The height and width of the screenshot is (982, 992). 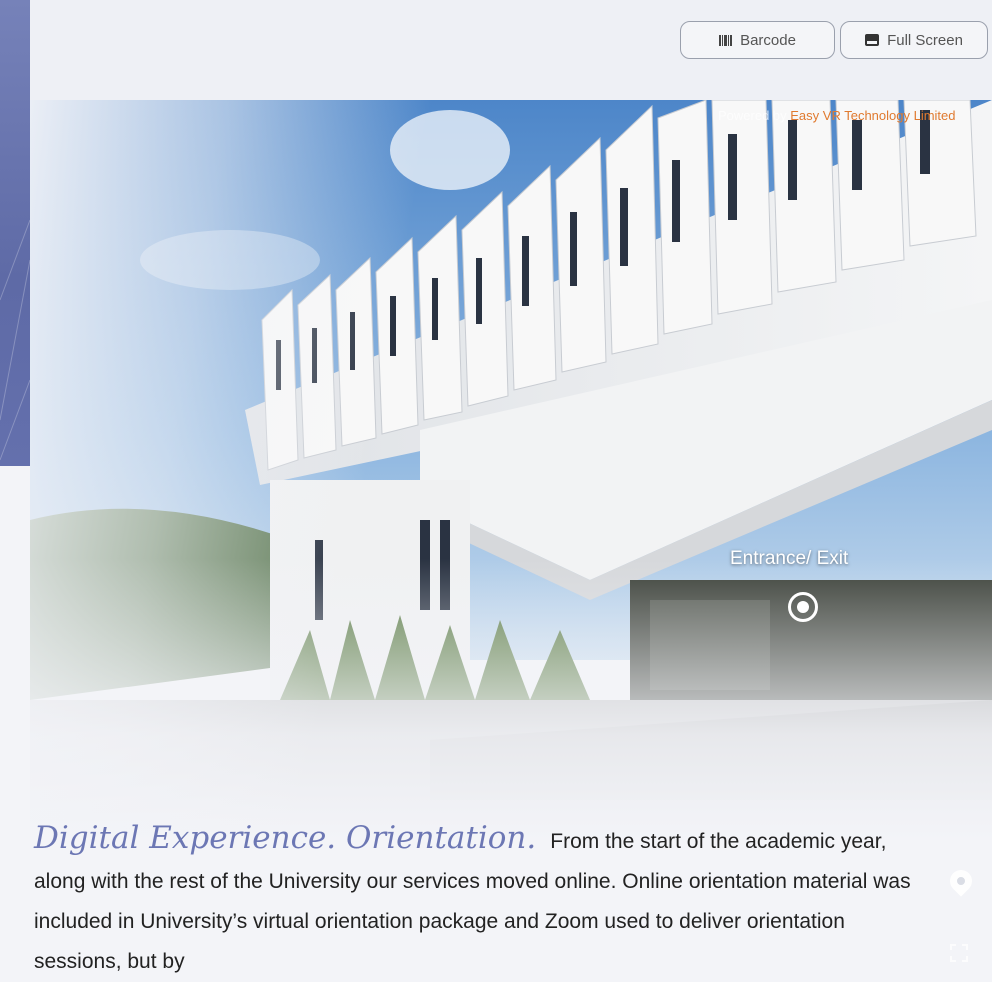 I want to click on fullscreen-icon, so click(x=872, y=40).